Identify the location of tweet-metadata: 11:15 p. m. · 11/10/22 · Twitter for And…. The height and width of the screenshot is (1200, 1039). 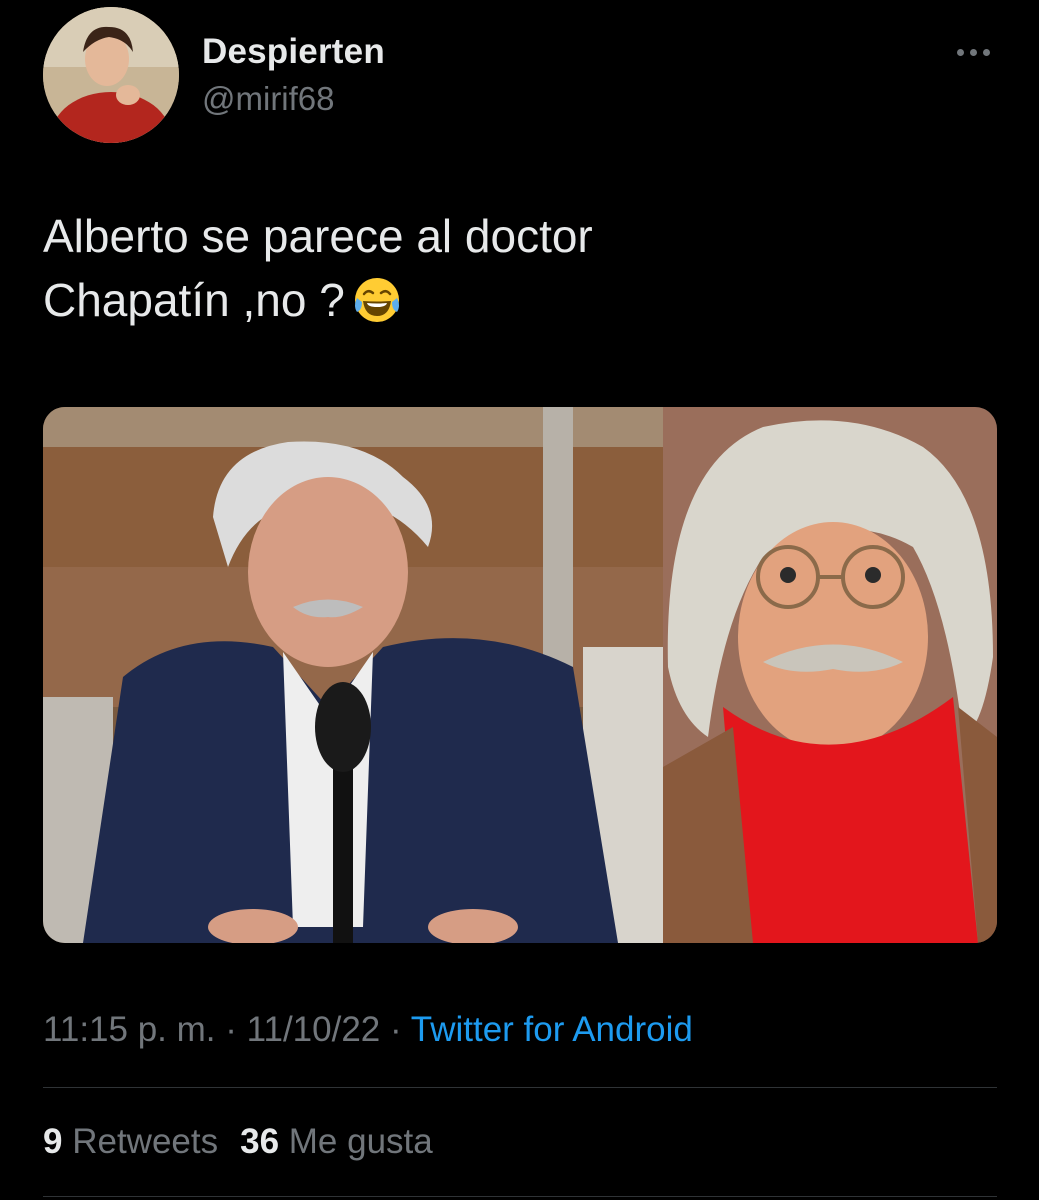
(368, 1030).